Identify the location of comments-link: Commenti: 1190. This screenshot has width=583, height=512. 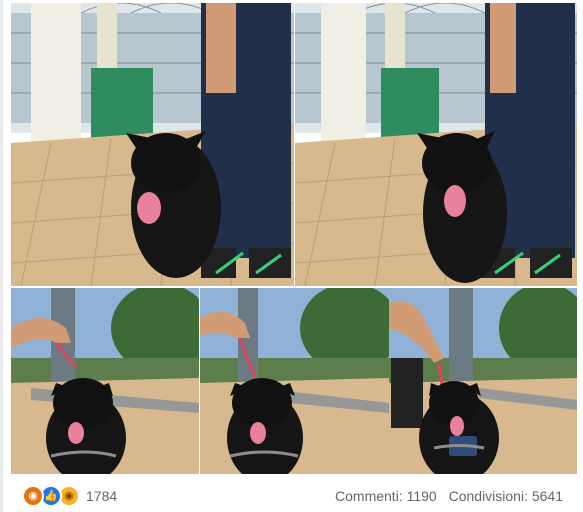
(386, 496).